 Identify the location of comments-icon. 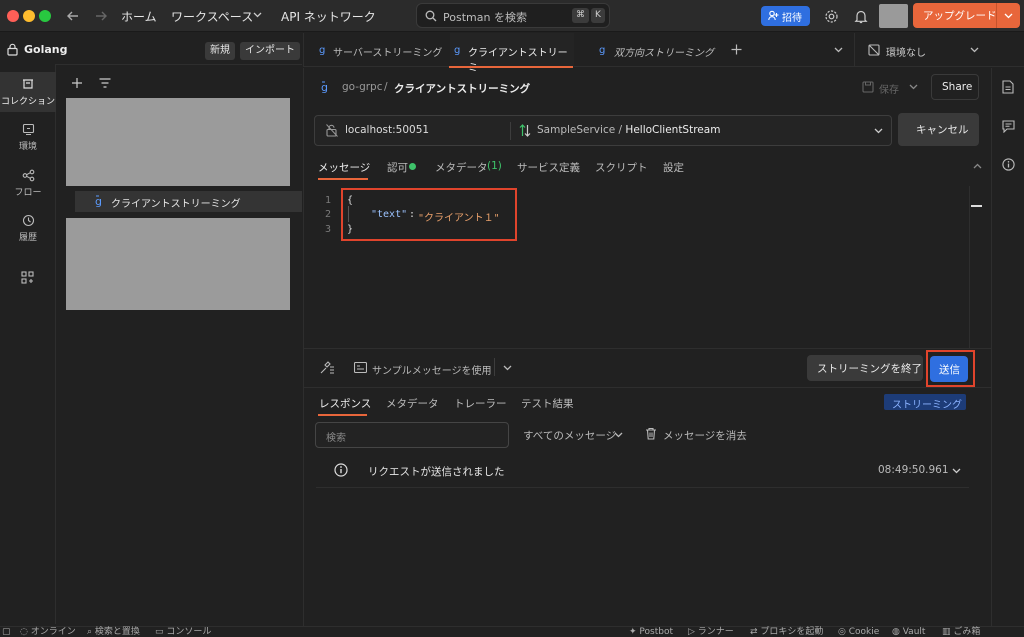
(1008, 126).